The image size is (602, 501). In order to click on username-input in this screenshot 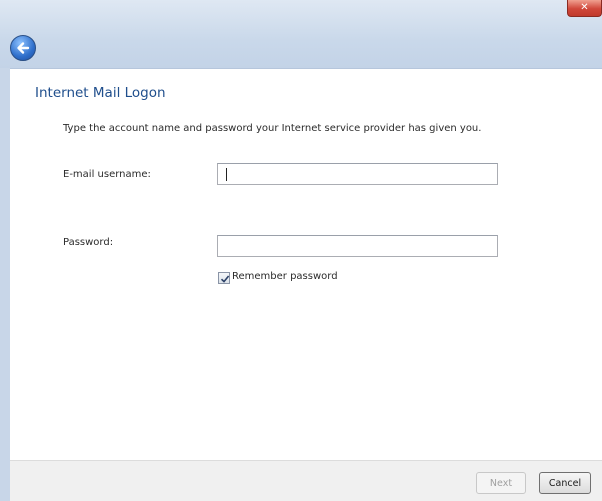, I will do `click(357, 174)`.